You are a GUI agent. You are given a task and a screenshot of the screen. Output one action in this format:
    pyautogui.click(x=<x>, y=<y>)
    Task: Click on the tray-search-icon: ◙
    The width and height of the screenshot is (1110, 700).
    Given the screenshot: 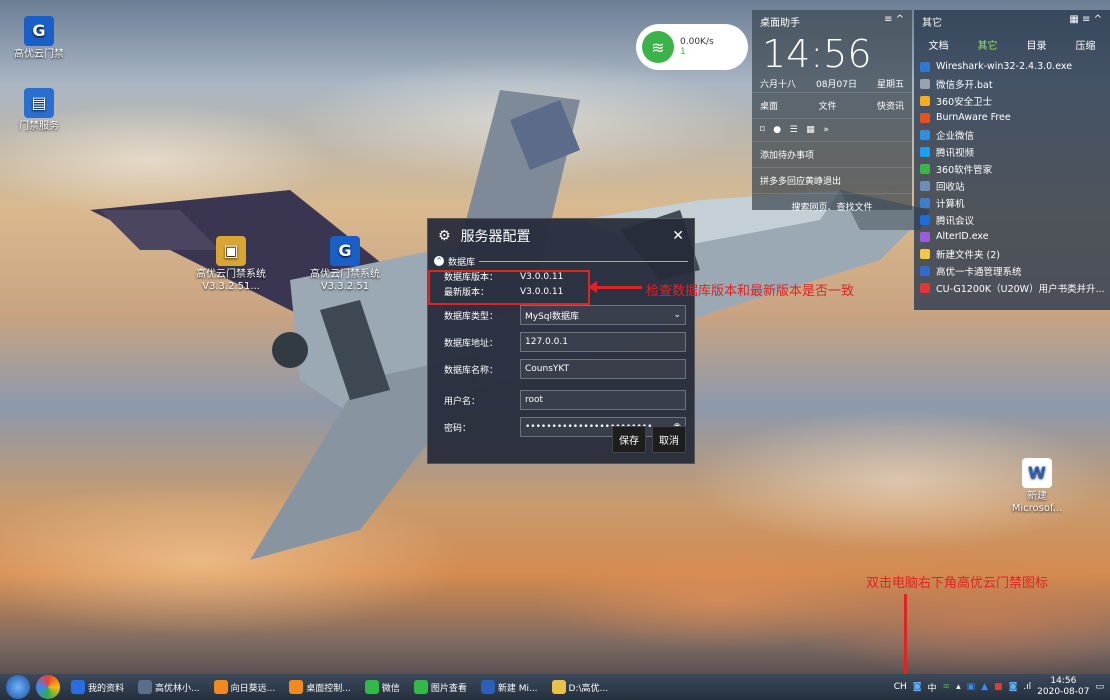 What is the action you would take?
    pyautogui.click(x=917, y=687)
    